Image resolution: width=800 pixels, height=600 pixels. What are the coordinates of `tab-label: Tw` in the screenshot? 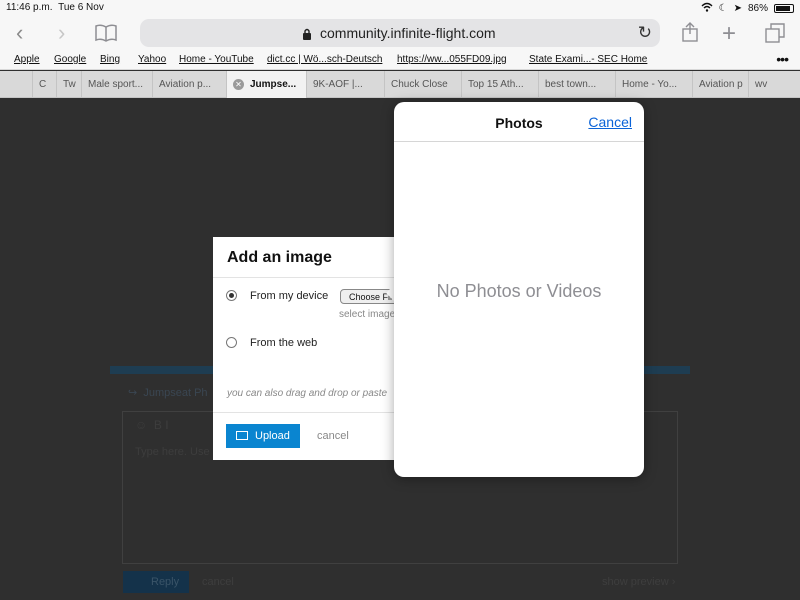 It's located at (69, 84).